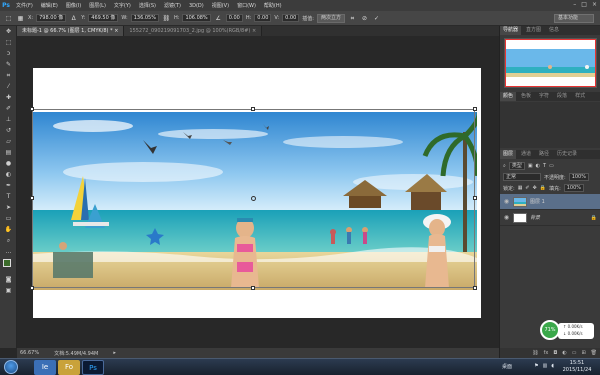  I want to click on h-skew-field: 0.00, so click(263, 18).